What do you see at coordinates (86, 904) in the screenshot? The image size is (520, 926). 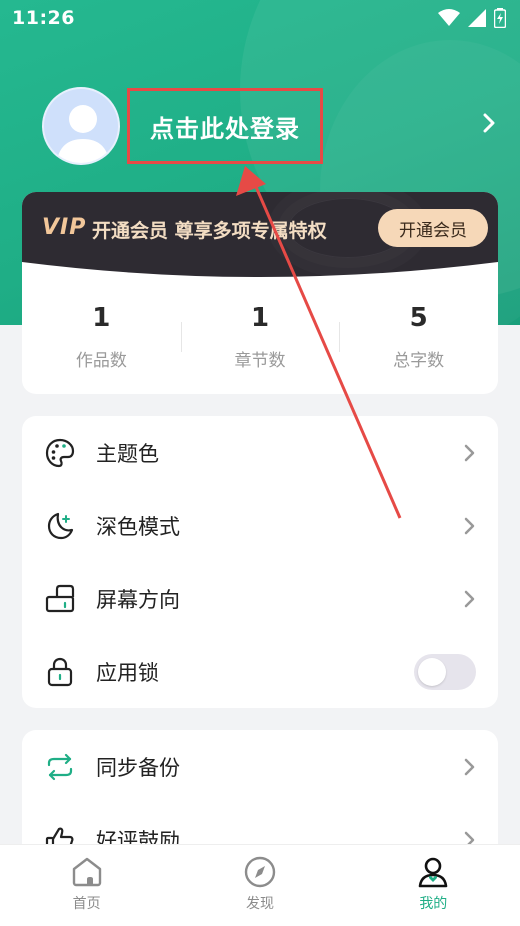 I see `tab-label: 首页` at bounding box center [86, 904].